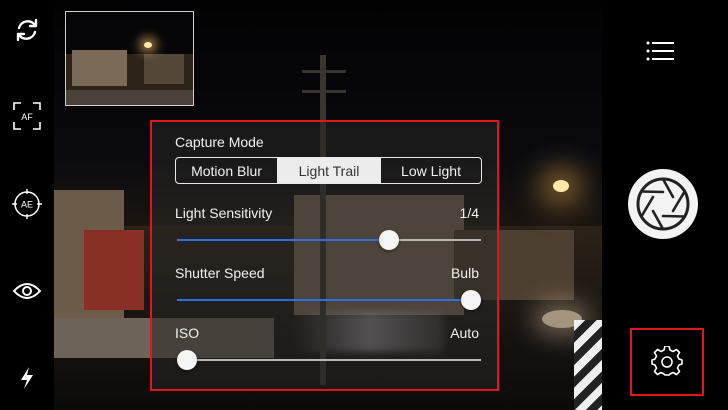 This screenshot has height=410, width=728. I want to click on rotate-camera-icon, so click(27, 30).